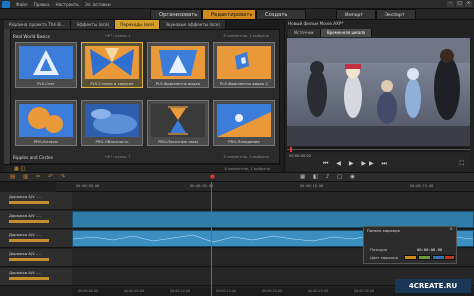 Image resolution: width=474 pixels, height=296 pixels. I want to click on library-sidebar, so click(7, 96).